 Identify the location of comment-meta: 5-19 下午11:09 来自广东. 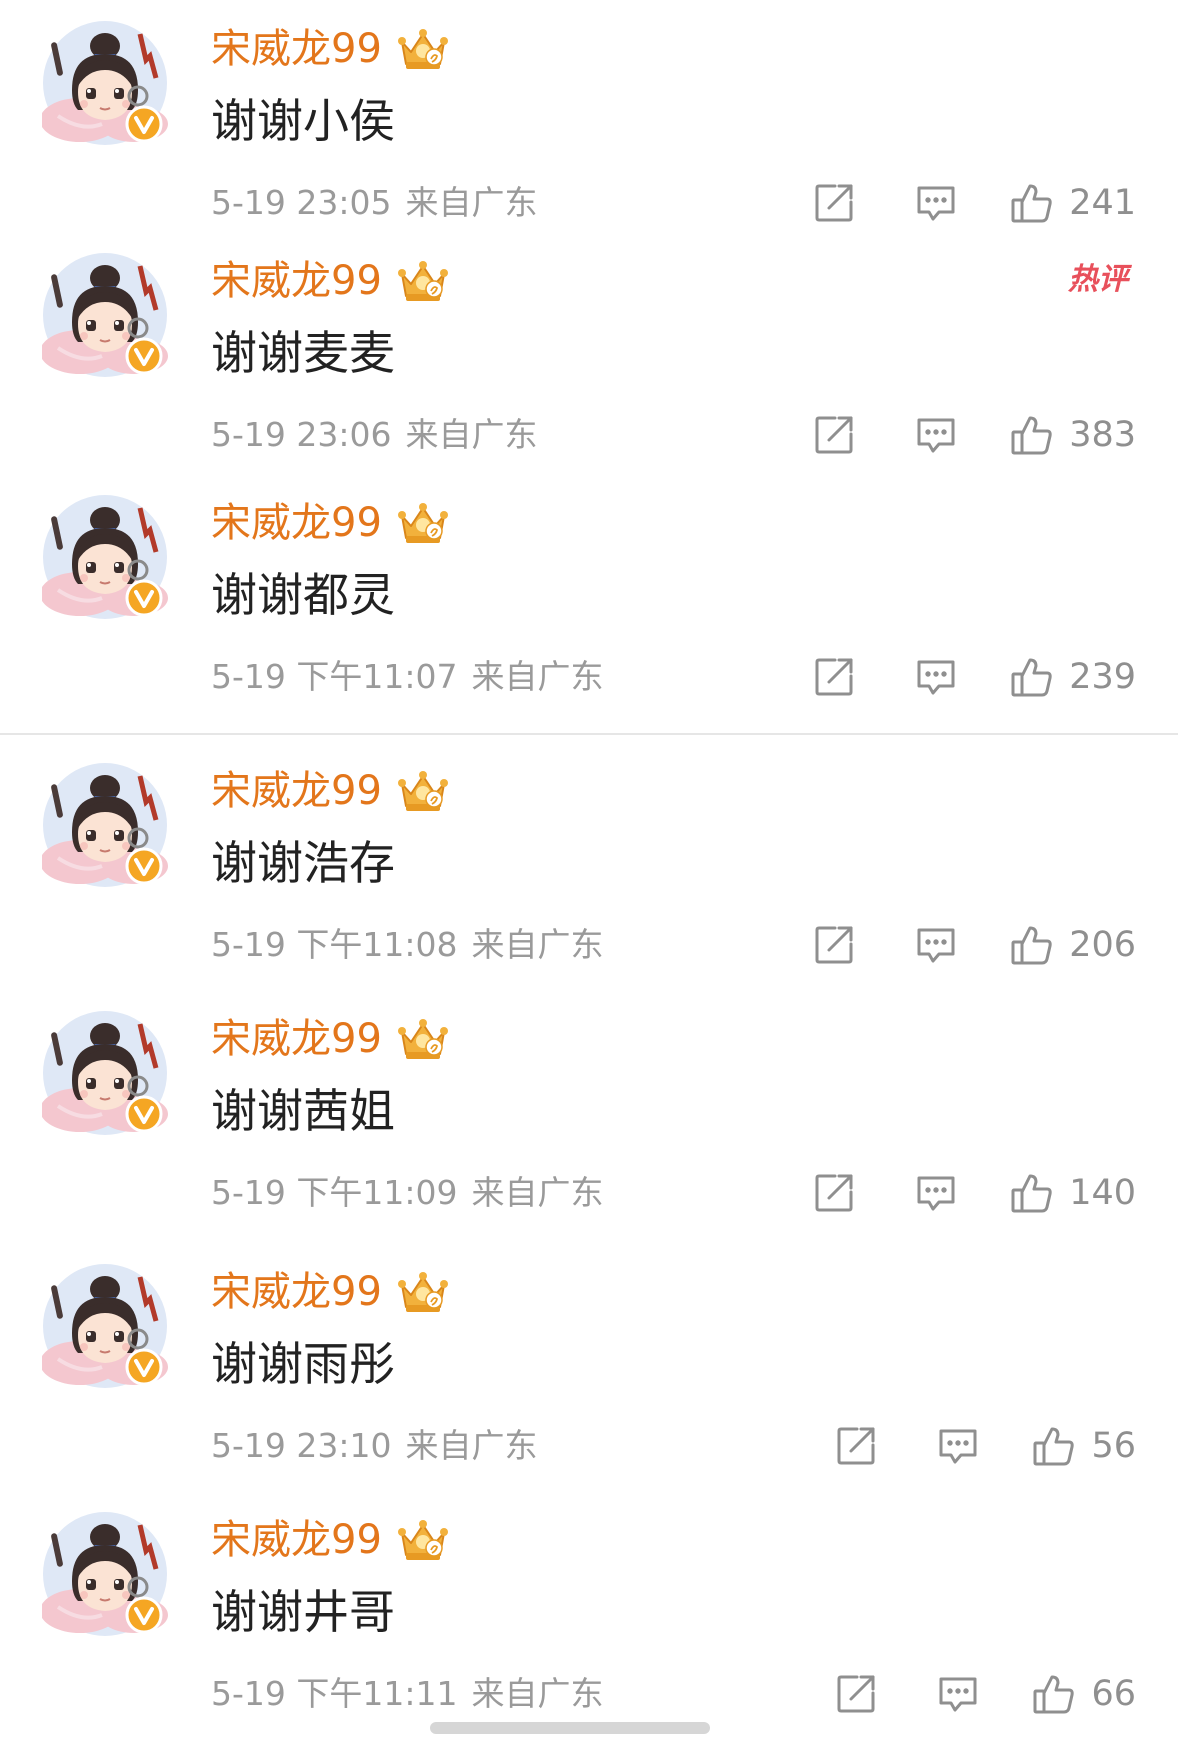
(407, 1193).